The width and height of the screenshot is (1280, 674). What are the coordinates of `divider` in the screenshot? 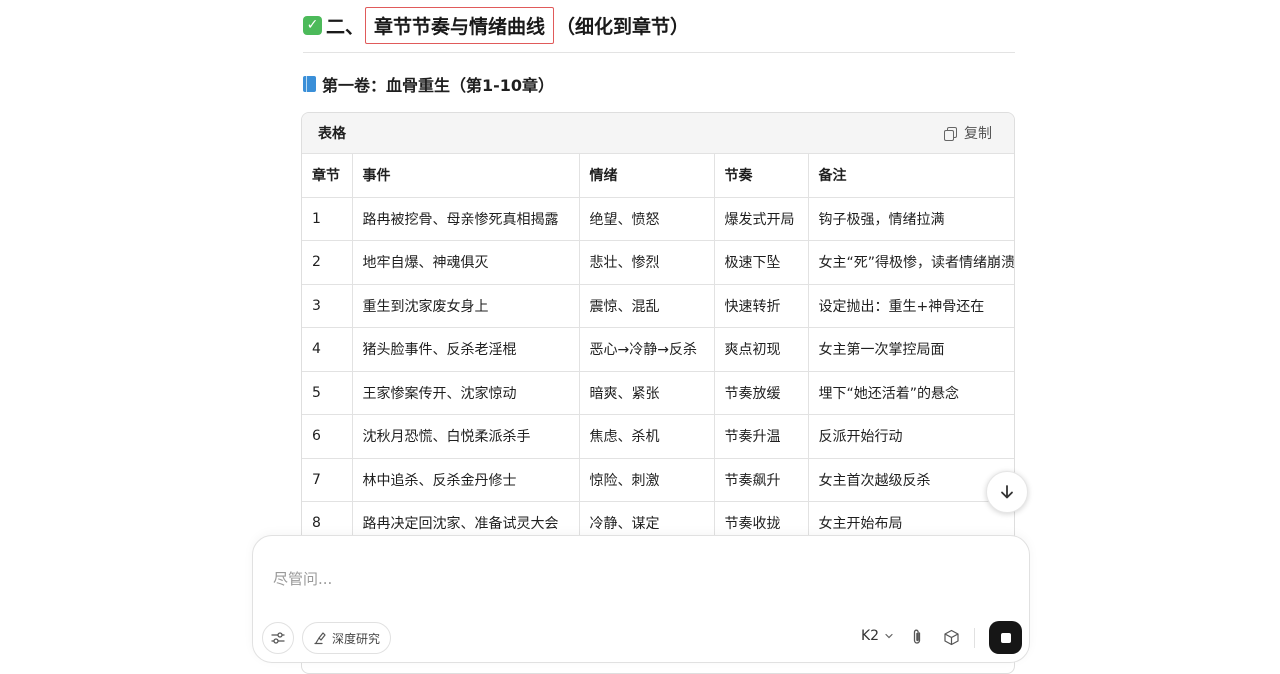 It's located at (659, 52).